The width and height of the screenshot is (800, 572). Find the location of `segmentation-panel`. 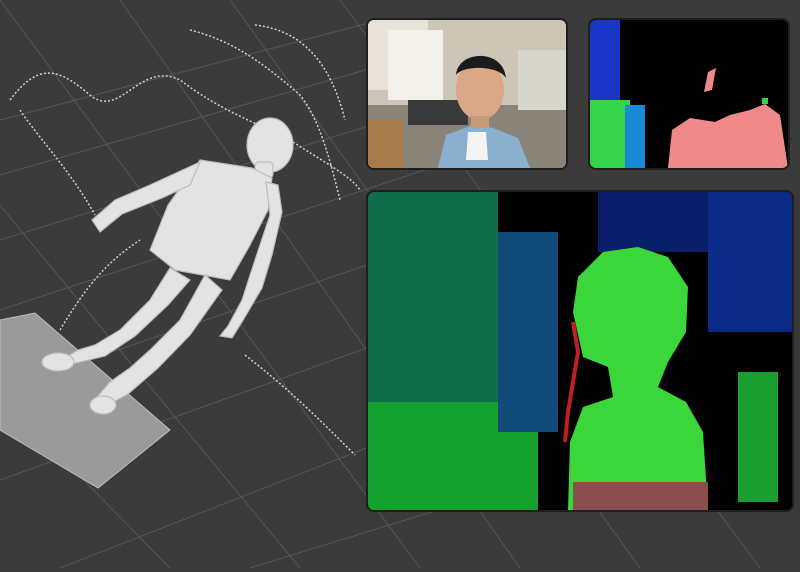

segmentation-panel is located at coordinates (689, 94).